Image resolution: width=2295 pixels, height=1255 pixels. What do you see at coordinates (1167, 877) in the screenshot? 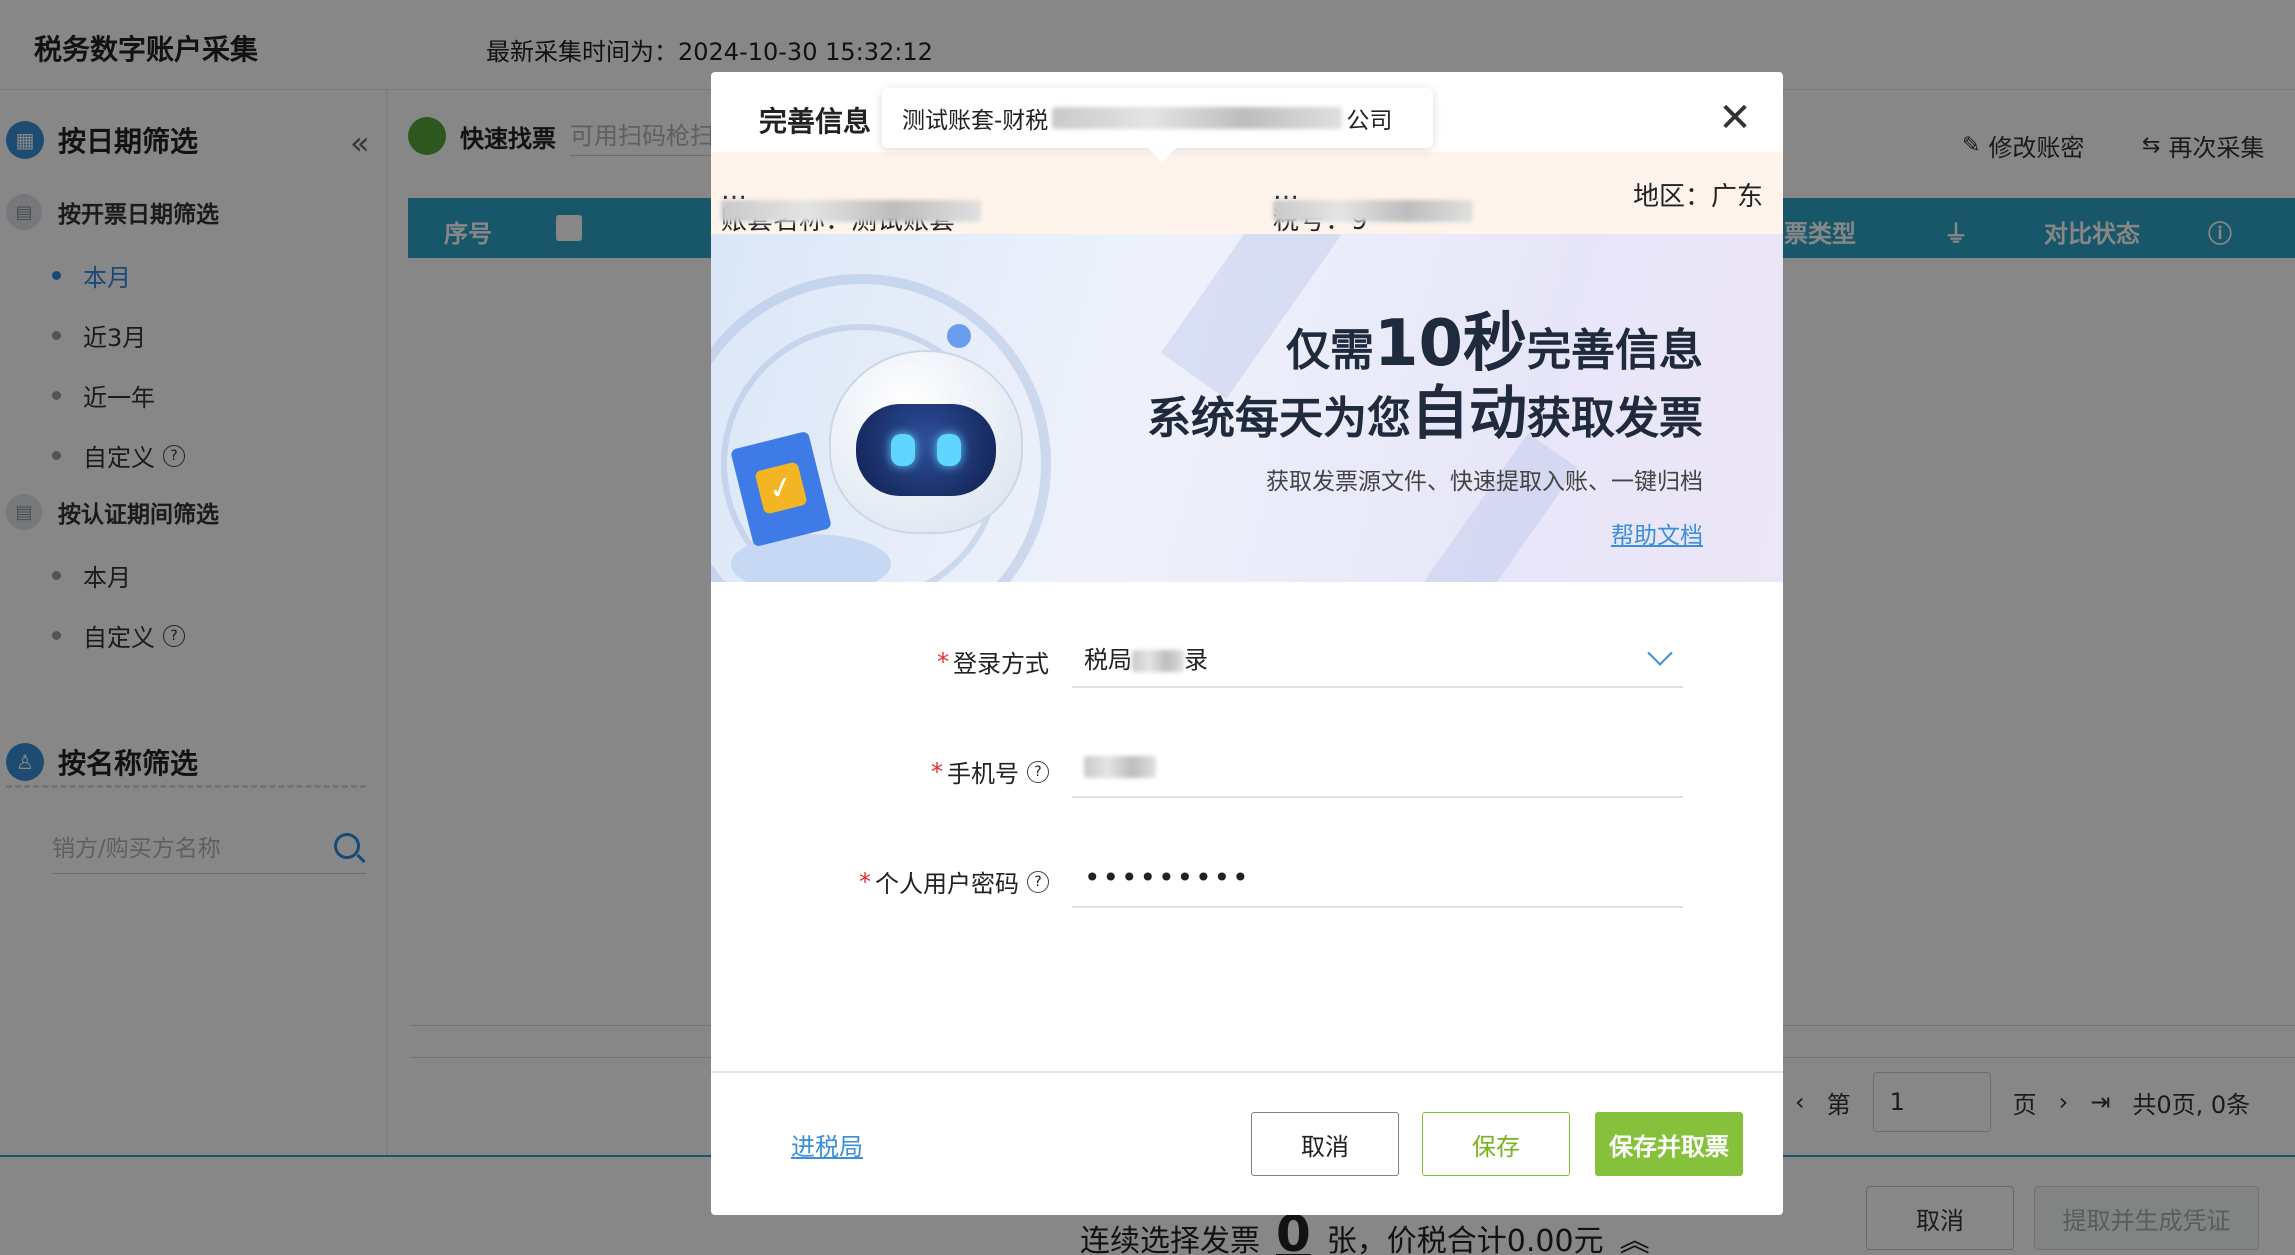
I see `password-value: •••••••••` at bounding box center [1167, 877].